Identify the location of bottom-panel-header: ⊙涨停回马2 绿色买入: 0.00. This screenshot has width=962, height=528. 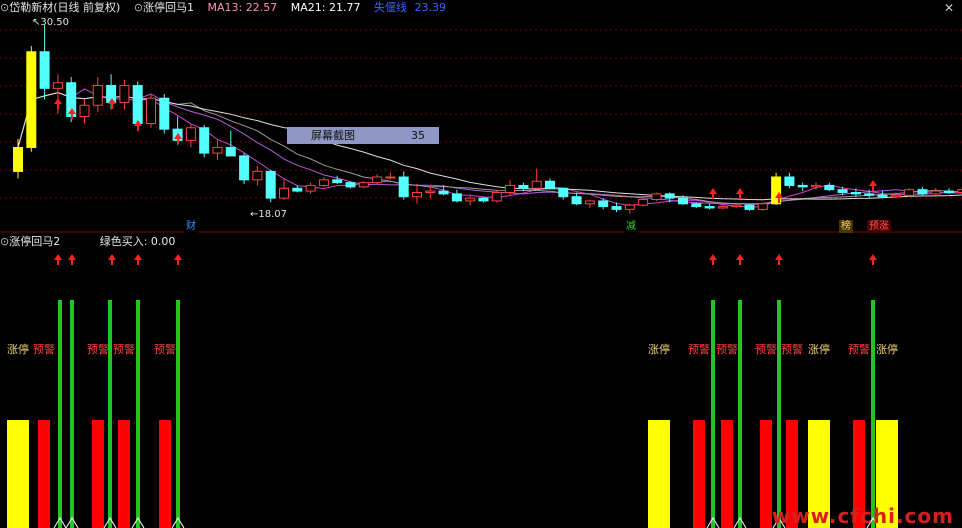
(92, 242).